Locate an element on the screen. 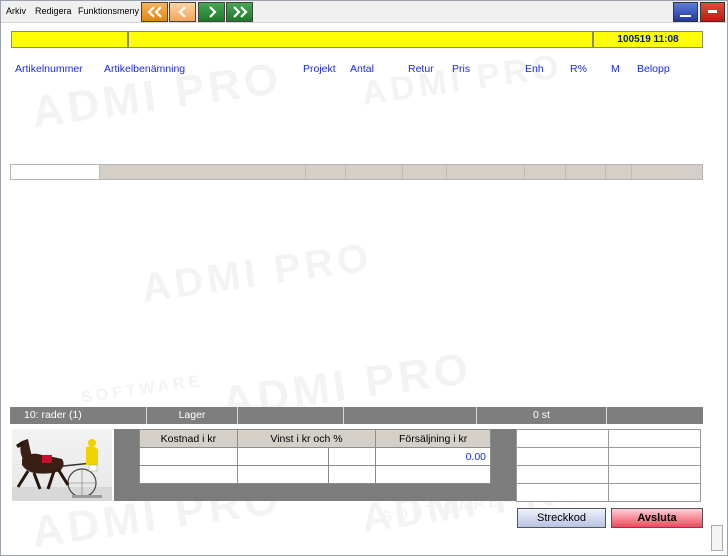 Image resolution: width=728 pixels, height=556 pixels. first-record-button is located at coordinates (154, 12).